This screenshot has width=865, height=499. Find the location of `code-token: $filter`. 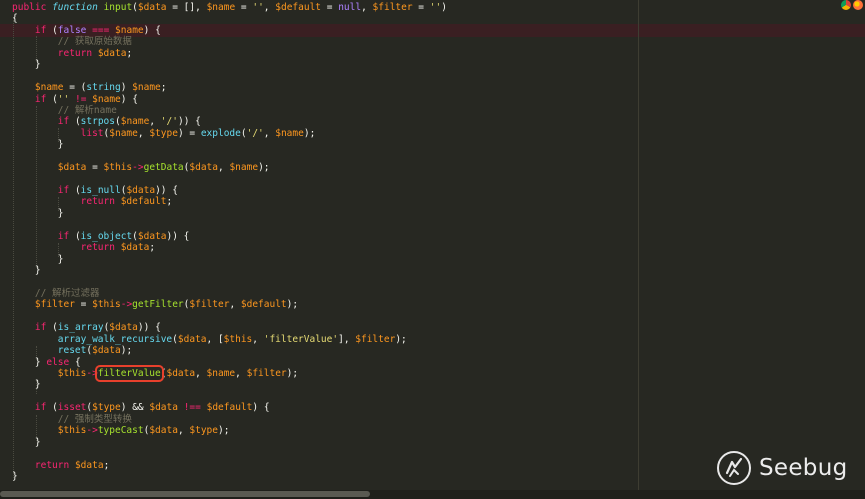

code-token: $filter is located at coordinates (392, 7).